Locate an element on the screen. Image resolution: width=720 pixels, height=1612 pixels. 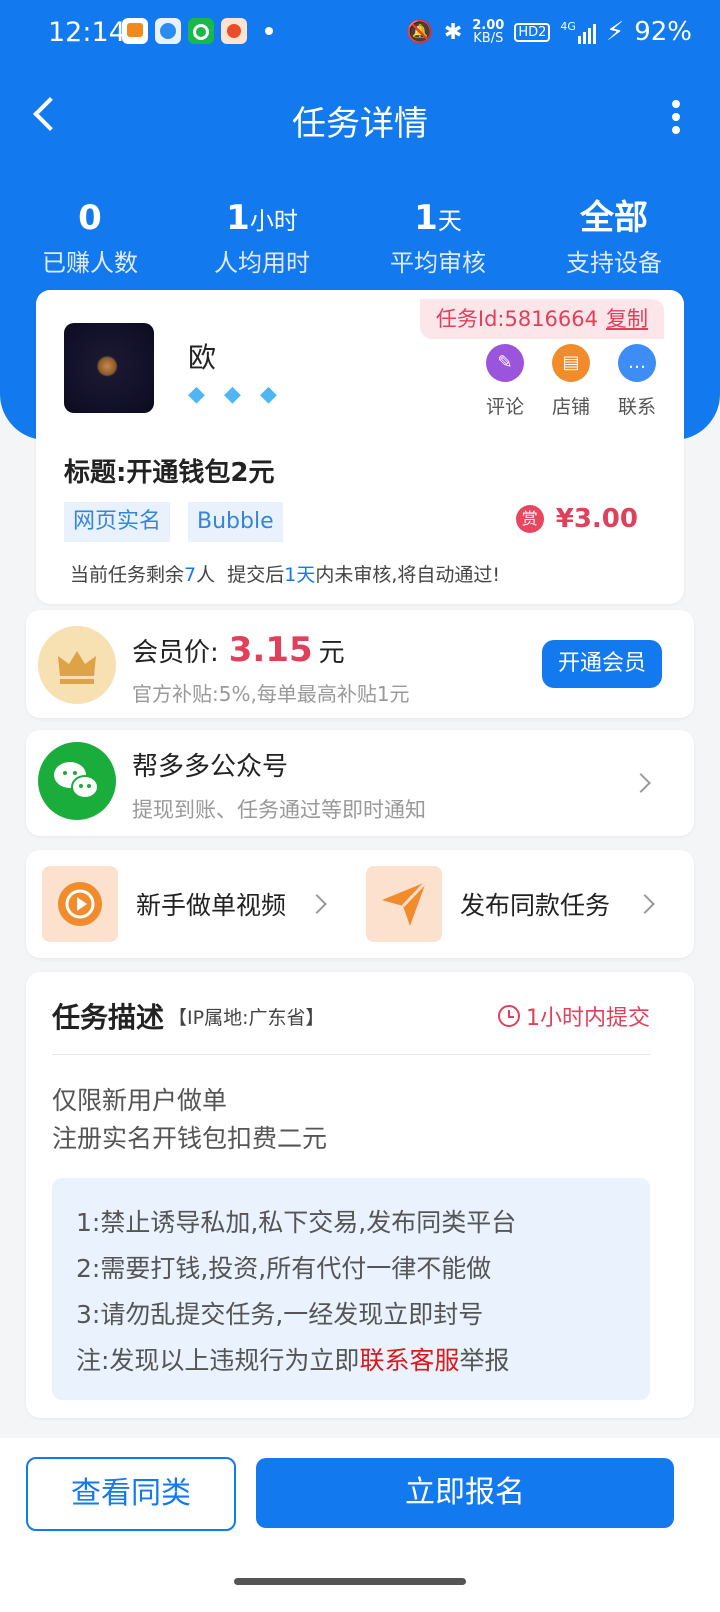
description-title: 任务描述 is located at coordinates (108, 1017).